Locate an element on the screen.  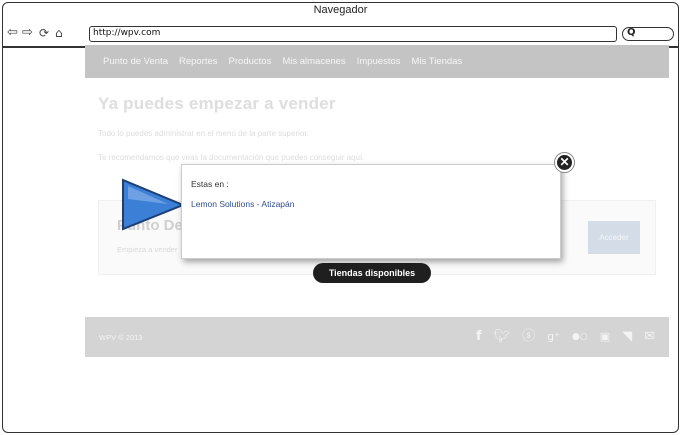
url-field: http://wpv.com is located at coordinates (353, 34).